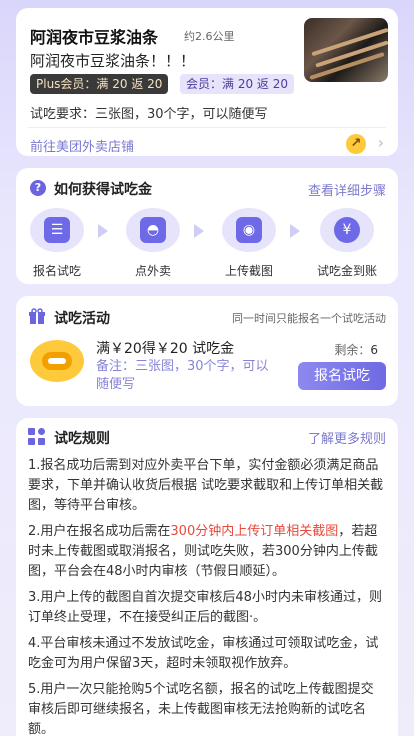  Describe the element at coordinates (153, 243) in the screenshot. I see `step-order: ◓ 点外卖` at that location.